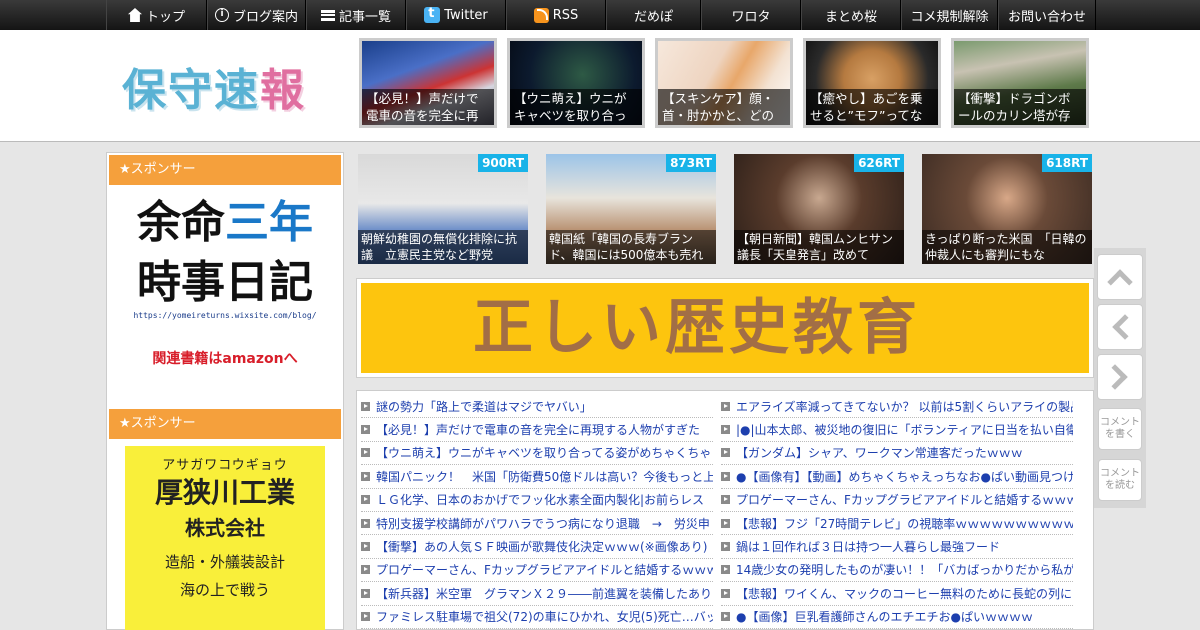 The height and width of the screenshot is (630, 1200). I want to click on rt-thumb-2: 873RT 韓国紙「韓国の長寿ブランド、韓国には500億本も売れ, so click(631, 209).